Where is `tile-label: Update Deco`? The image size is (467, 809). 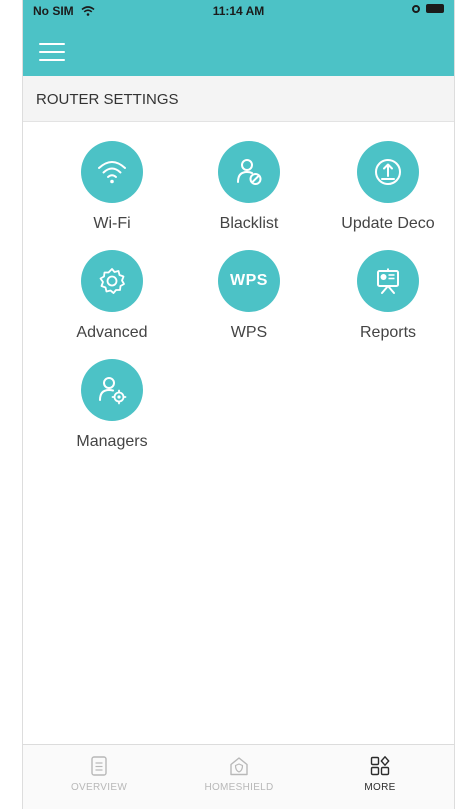
tile-label: Update Deco is located at coordinates (388, 223).